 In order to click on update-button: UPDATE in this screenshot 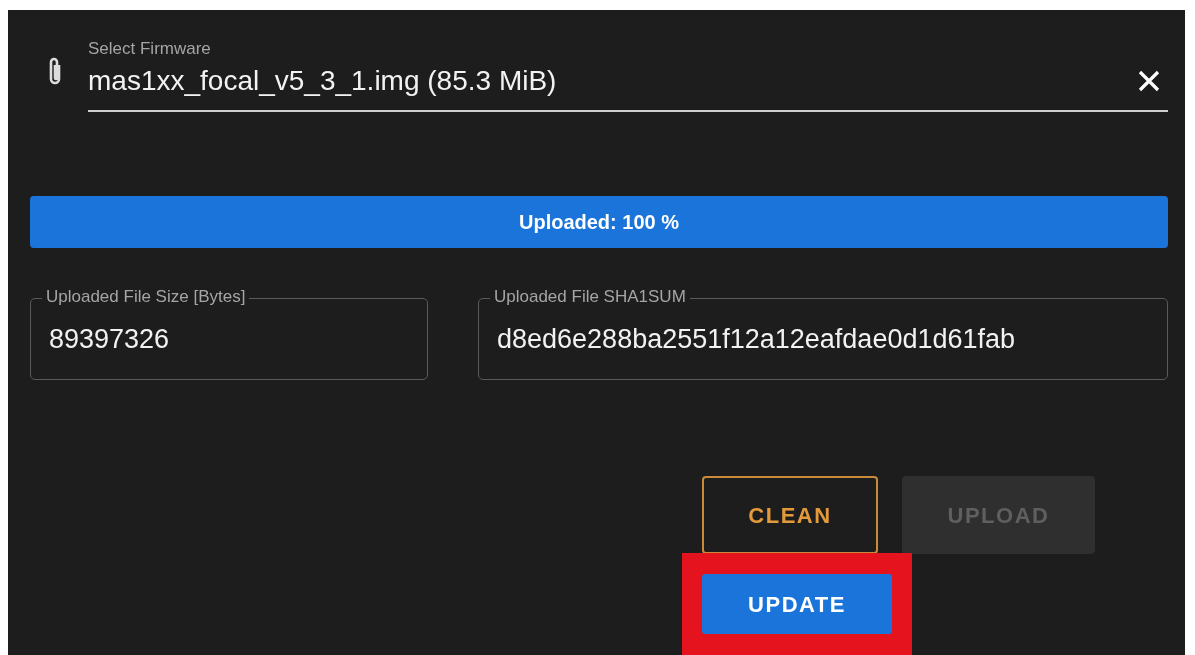, I will do `click(797, 604)`.